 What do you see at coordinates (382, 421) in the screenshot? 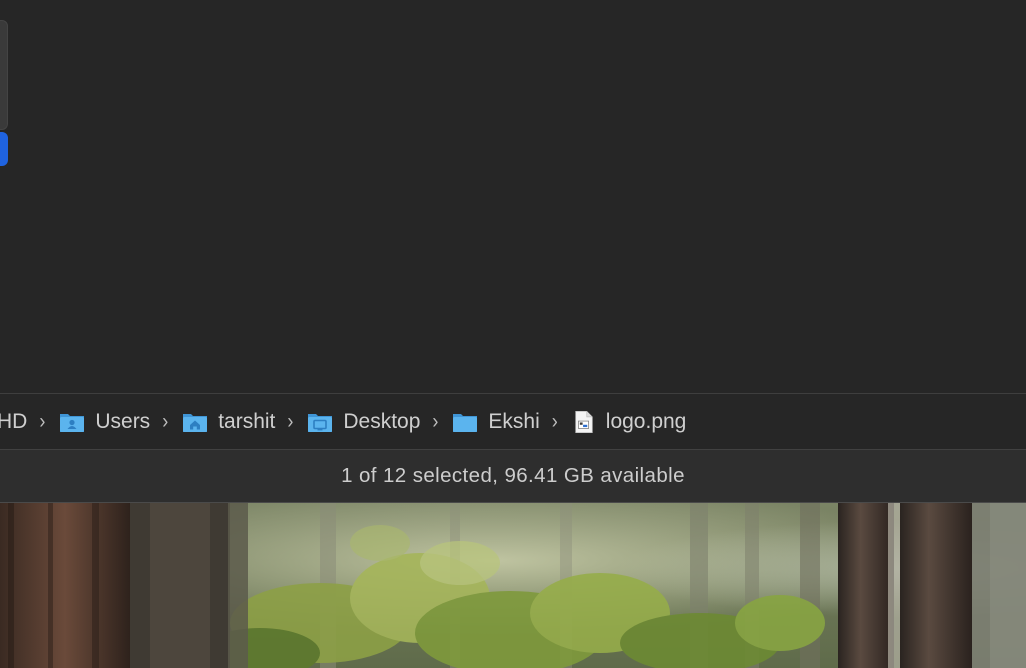
I see `path-item-label: Desktop` at bounding box center [382, 421].